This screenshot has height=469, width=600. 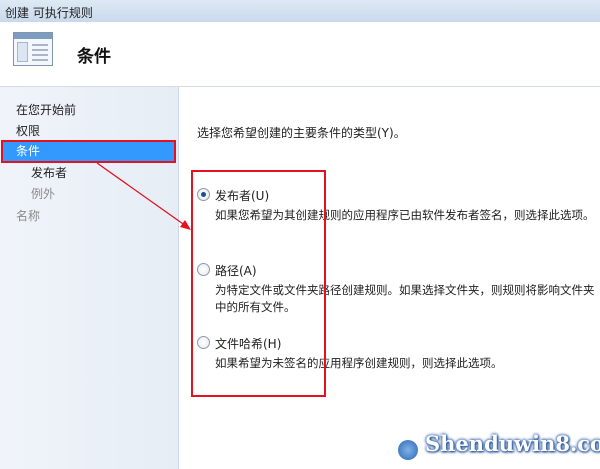 I want to click on watermark: Shenduwin8.com, so click(x=512, y=443).